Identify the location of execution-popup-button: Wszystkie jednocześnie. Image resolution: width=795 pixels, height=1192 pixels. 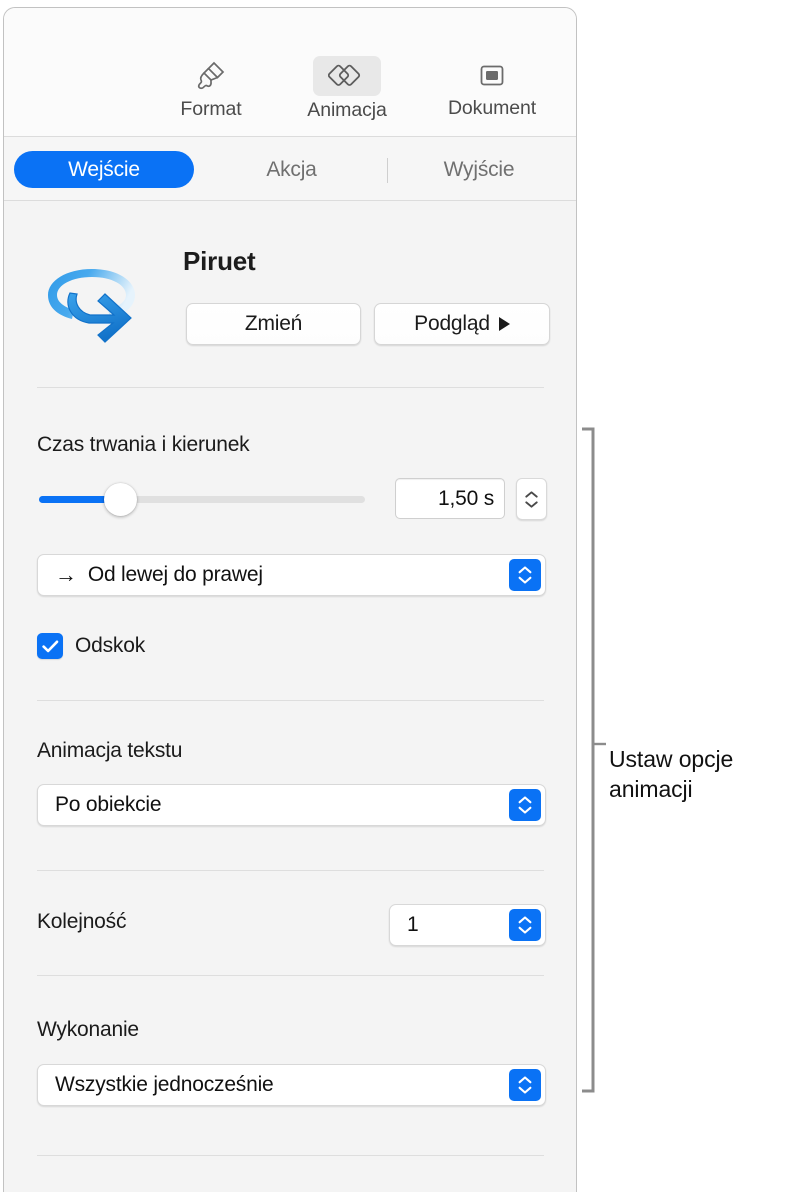
(291, 1085).